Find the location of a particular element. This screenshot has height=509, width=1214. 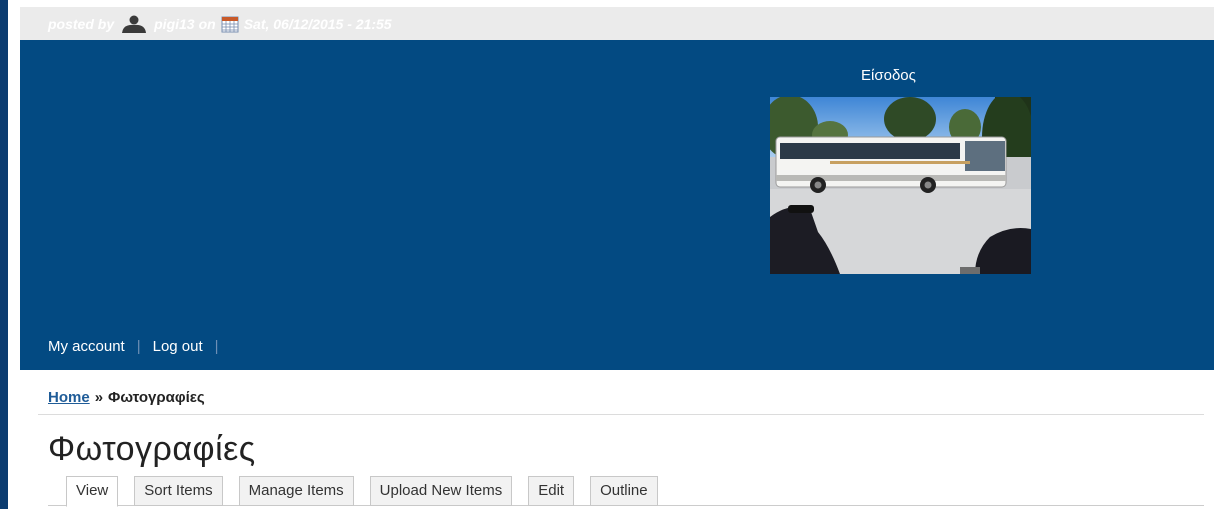

post-date: Sat, 06/12/2015 - 21:55 is located at coordinates (317, 23).